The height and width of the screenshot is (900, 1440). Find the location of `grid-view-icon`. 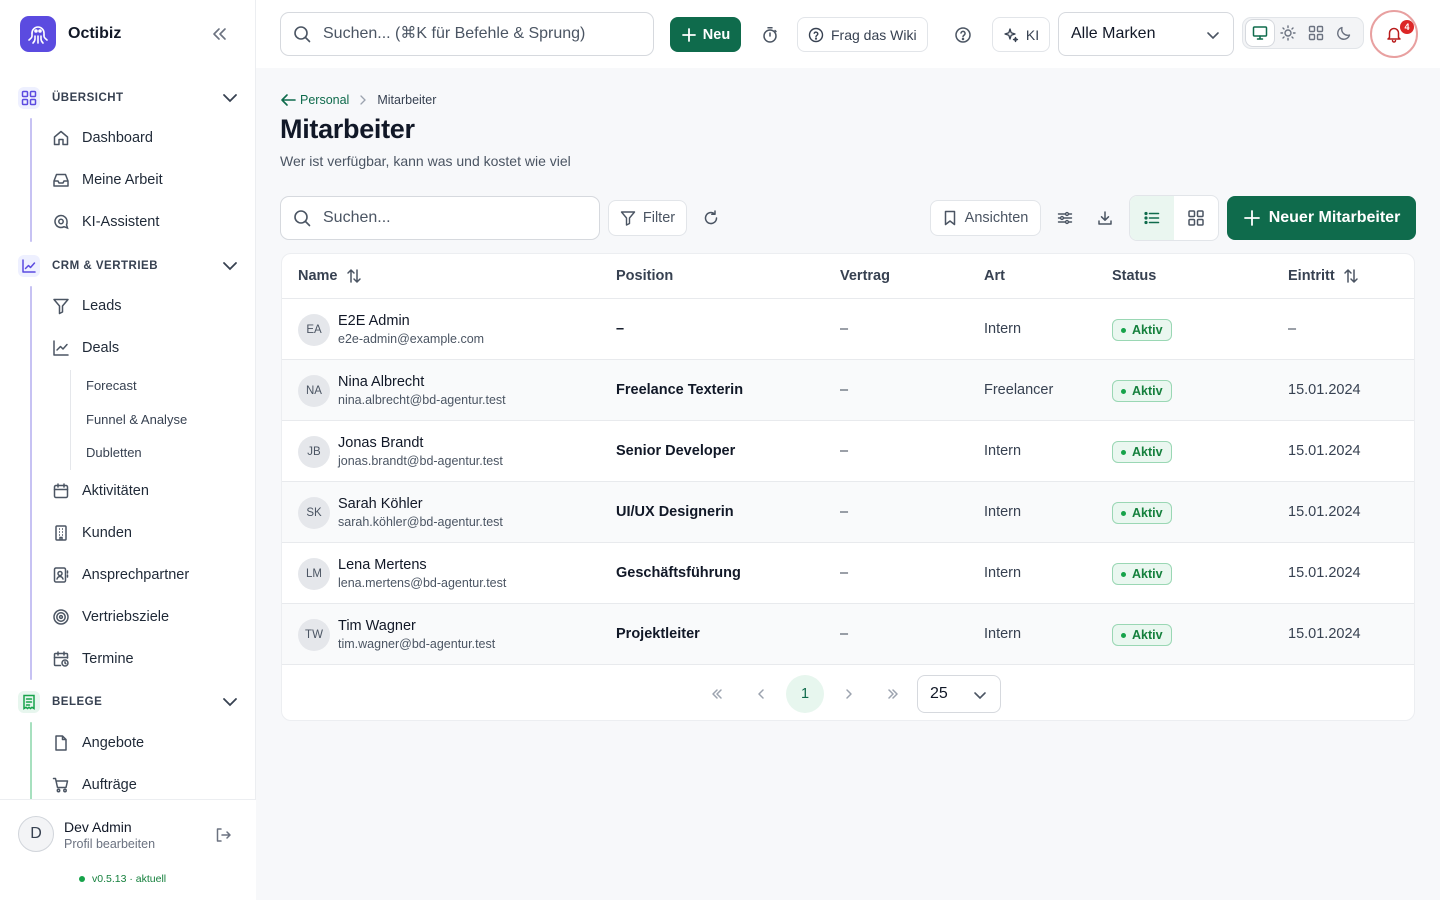

grid-view-icon is located at coordinates (1196, 218).